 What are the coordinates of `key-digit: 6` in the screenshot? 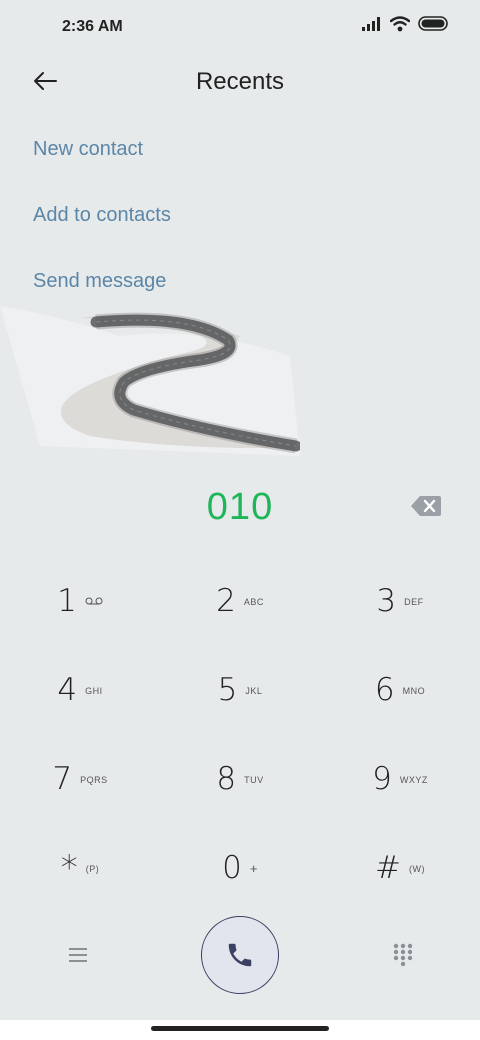 It's located at (384, 689).